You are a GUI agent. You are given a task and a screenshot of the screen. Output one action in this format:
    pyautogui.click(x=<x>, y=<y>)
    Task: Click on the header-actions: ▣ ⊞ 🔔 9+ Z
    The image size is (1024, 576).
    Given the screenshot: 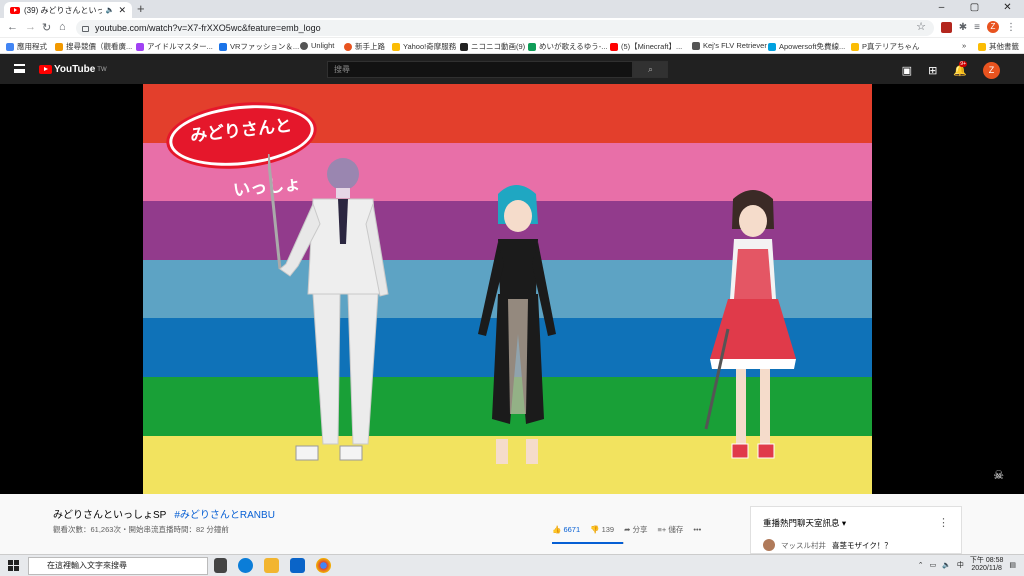 What is the action you would take?
    pyautogui.click(x=951, y=70)
    